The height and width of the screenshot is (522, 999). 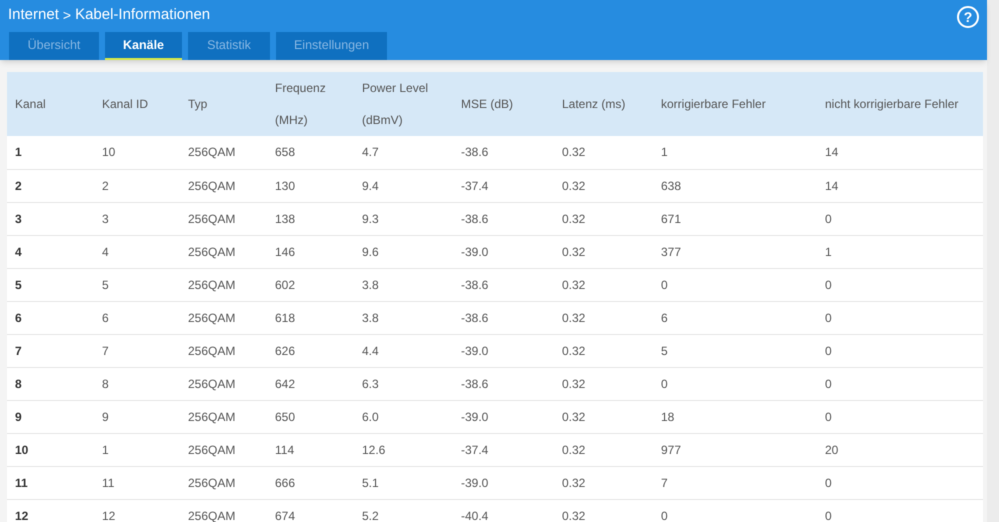 What do you see at coordinates (671, 219) in the screenshot?
I see `table-cell: 671` at bounding box center [671, 219].